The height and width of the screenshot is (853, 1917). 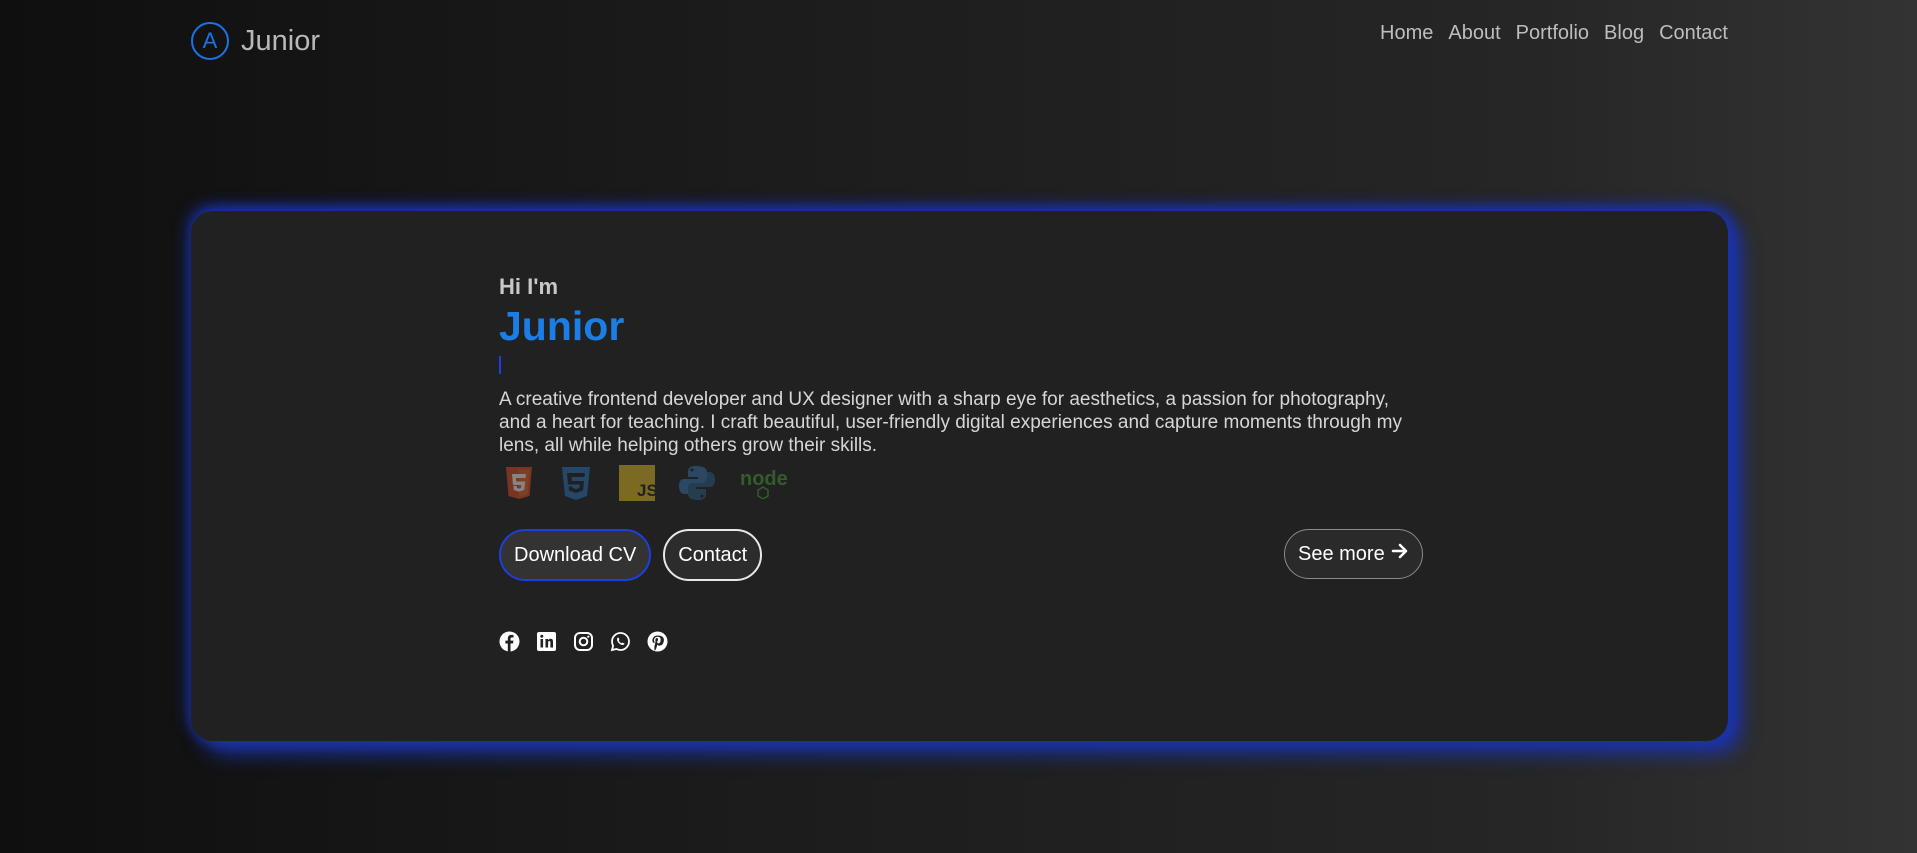 What do you see at coordinates (765, 483) in the screenshot?
I see `nodejs-icon: node` at bounding box center [765, 483].